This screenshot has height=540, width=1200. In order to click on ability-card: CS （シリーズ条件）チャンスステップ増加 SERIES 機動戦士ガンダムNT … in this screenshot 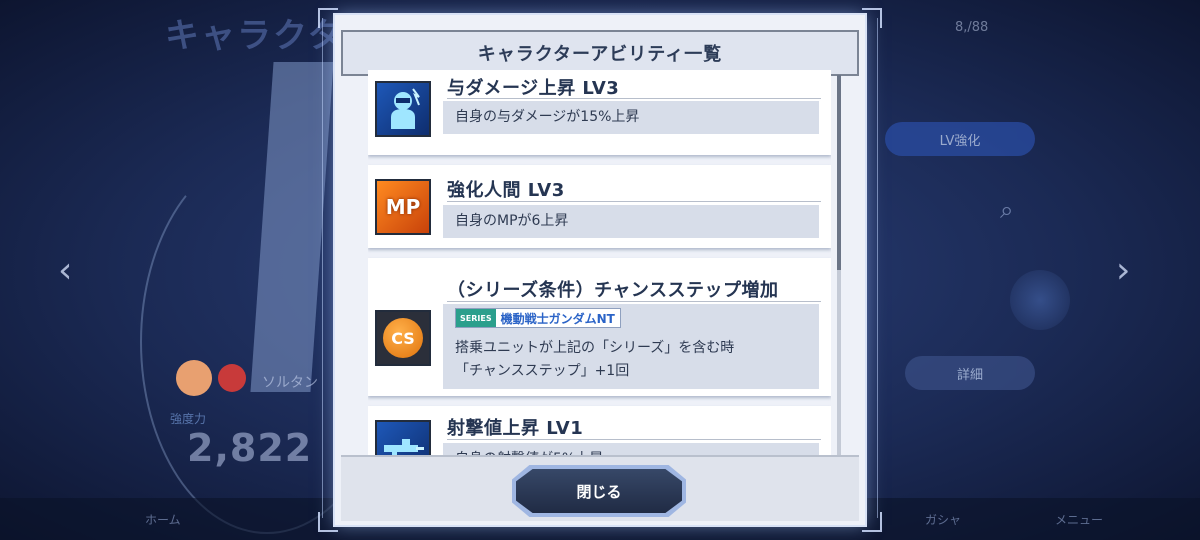, I will do `click(599, 327)`.